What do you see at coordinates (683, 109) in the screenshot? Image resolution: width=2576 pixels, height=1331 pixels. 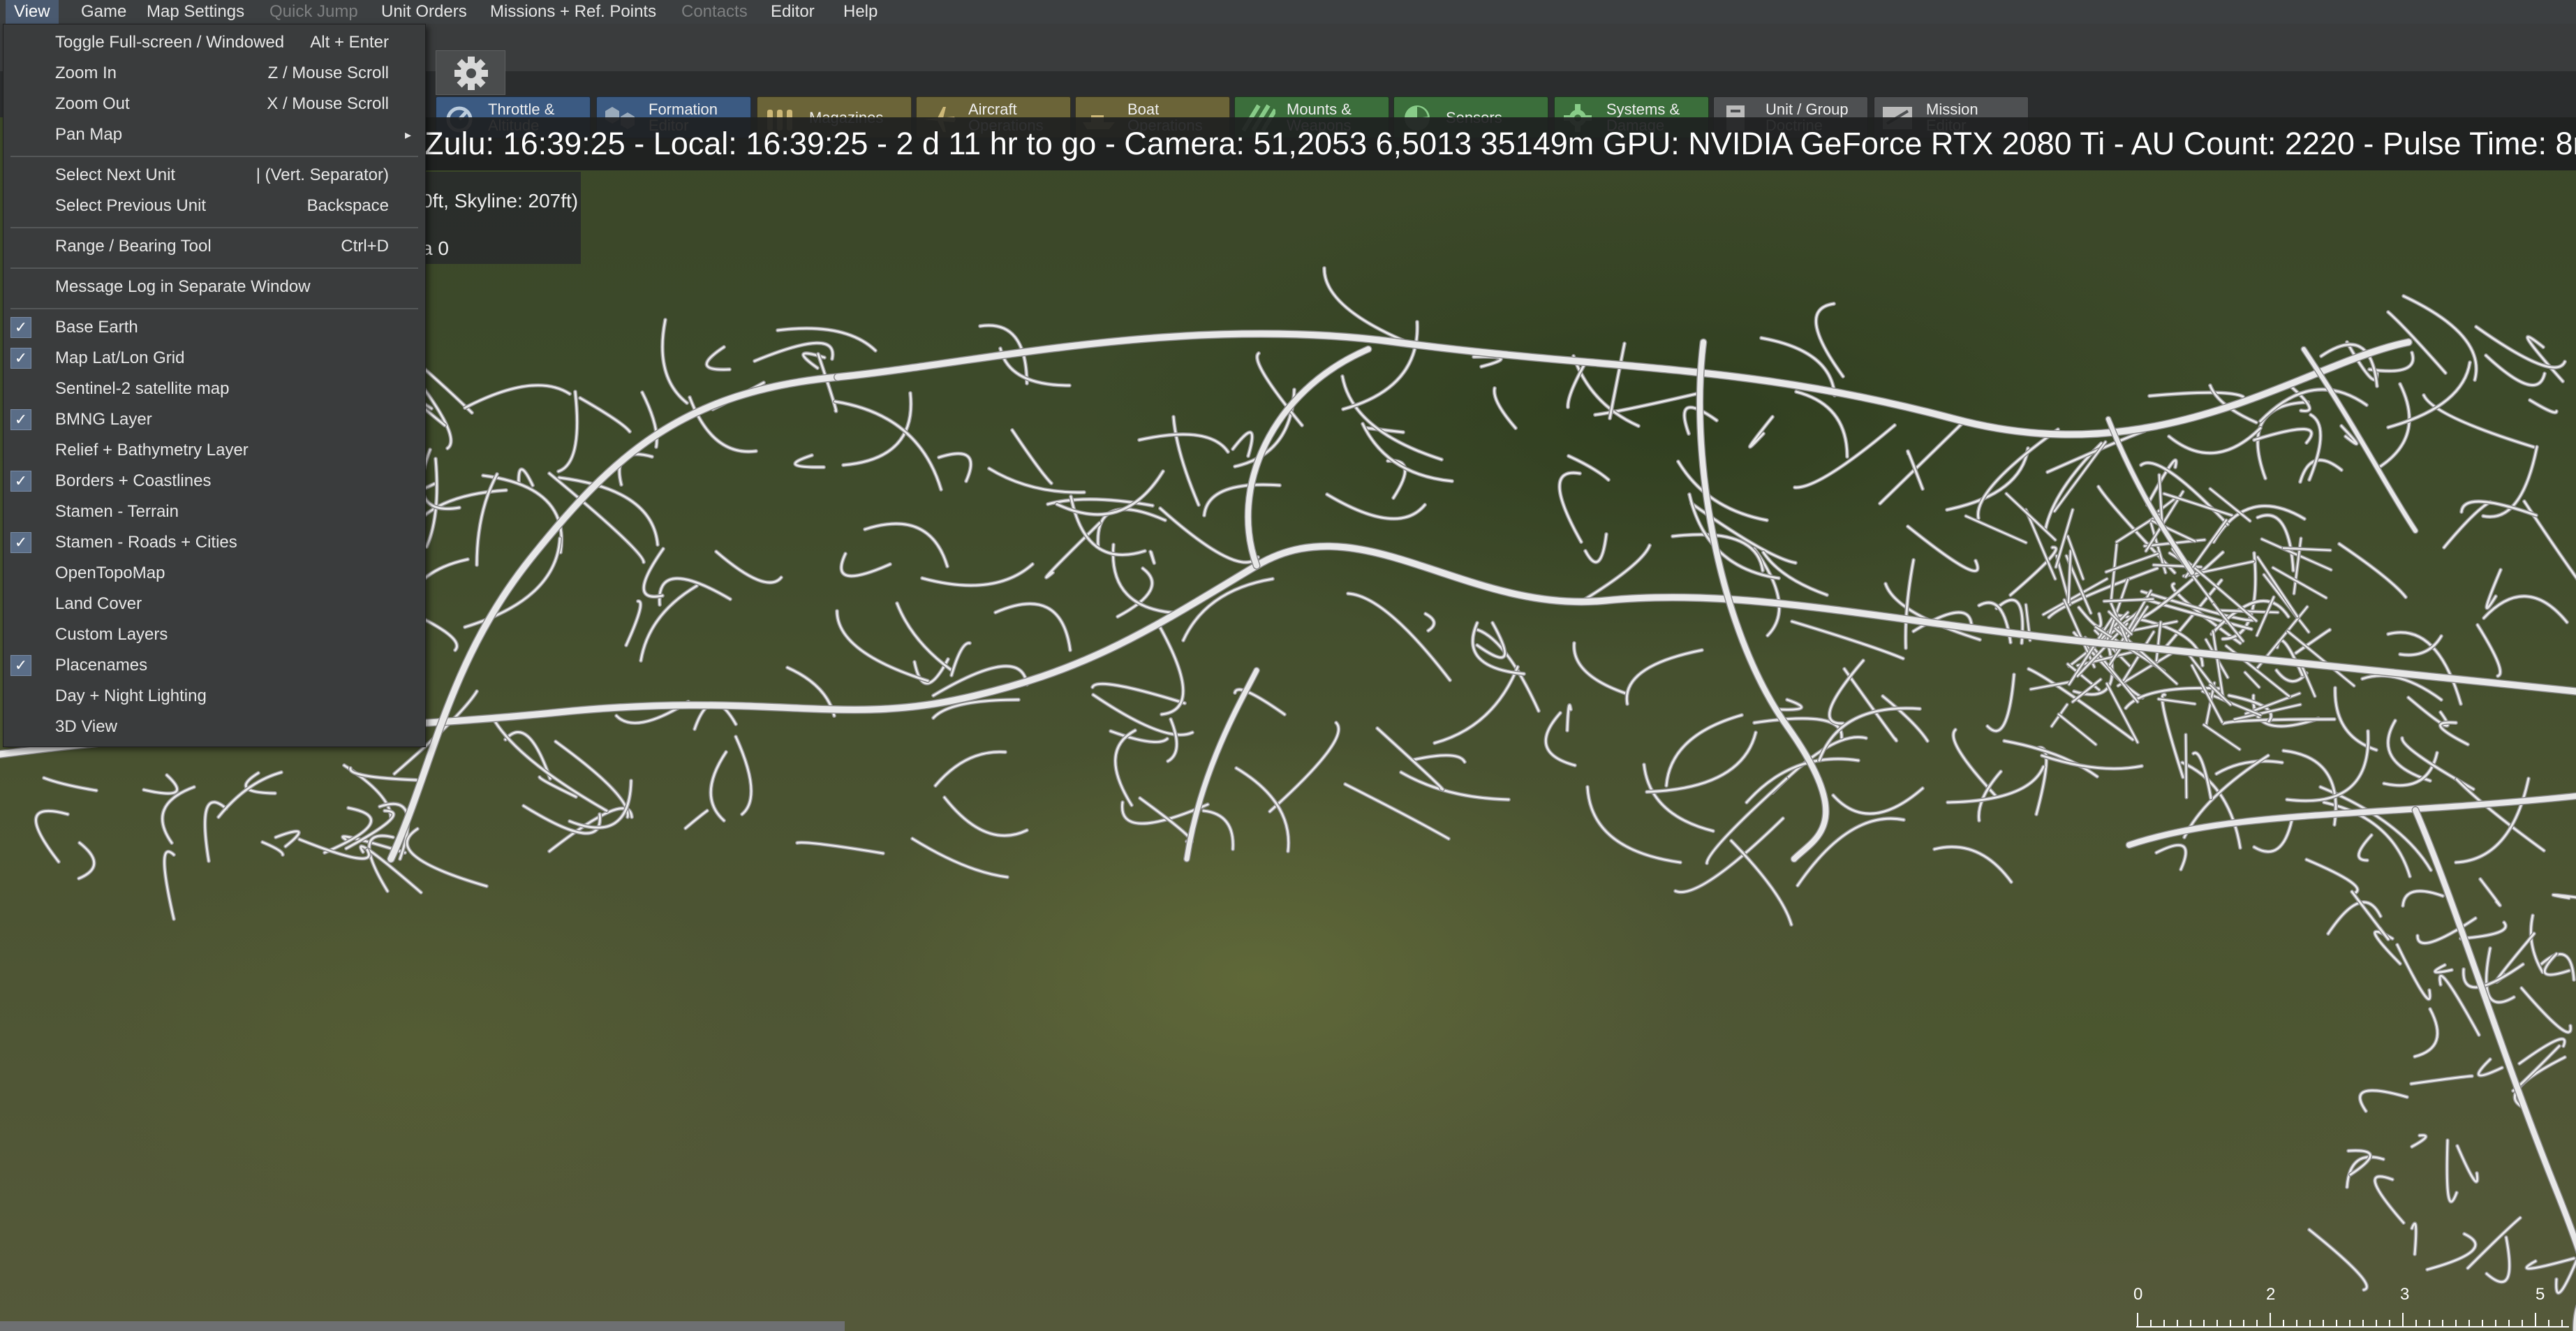 I see `label-line-1: Formation` at bounding box center [683, 109].